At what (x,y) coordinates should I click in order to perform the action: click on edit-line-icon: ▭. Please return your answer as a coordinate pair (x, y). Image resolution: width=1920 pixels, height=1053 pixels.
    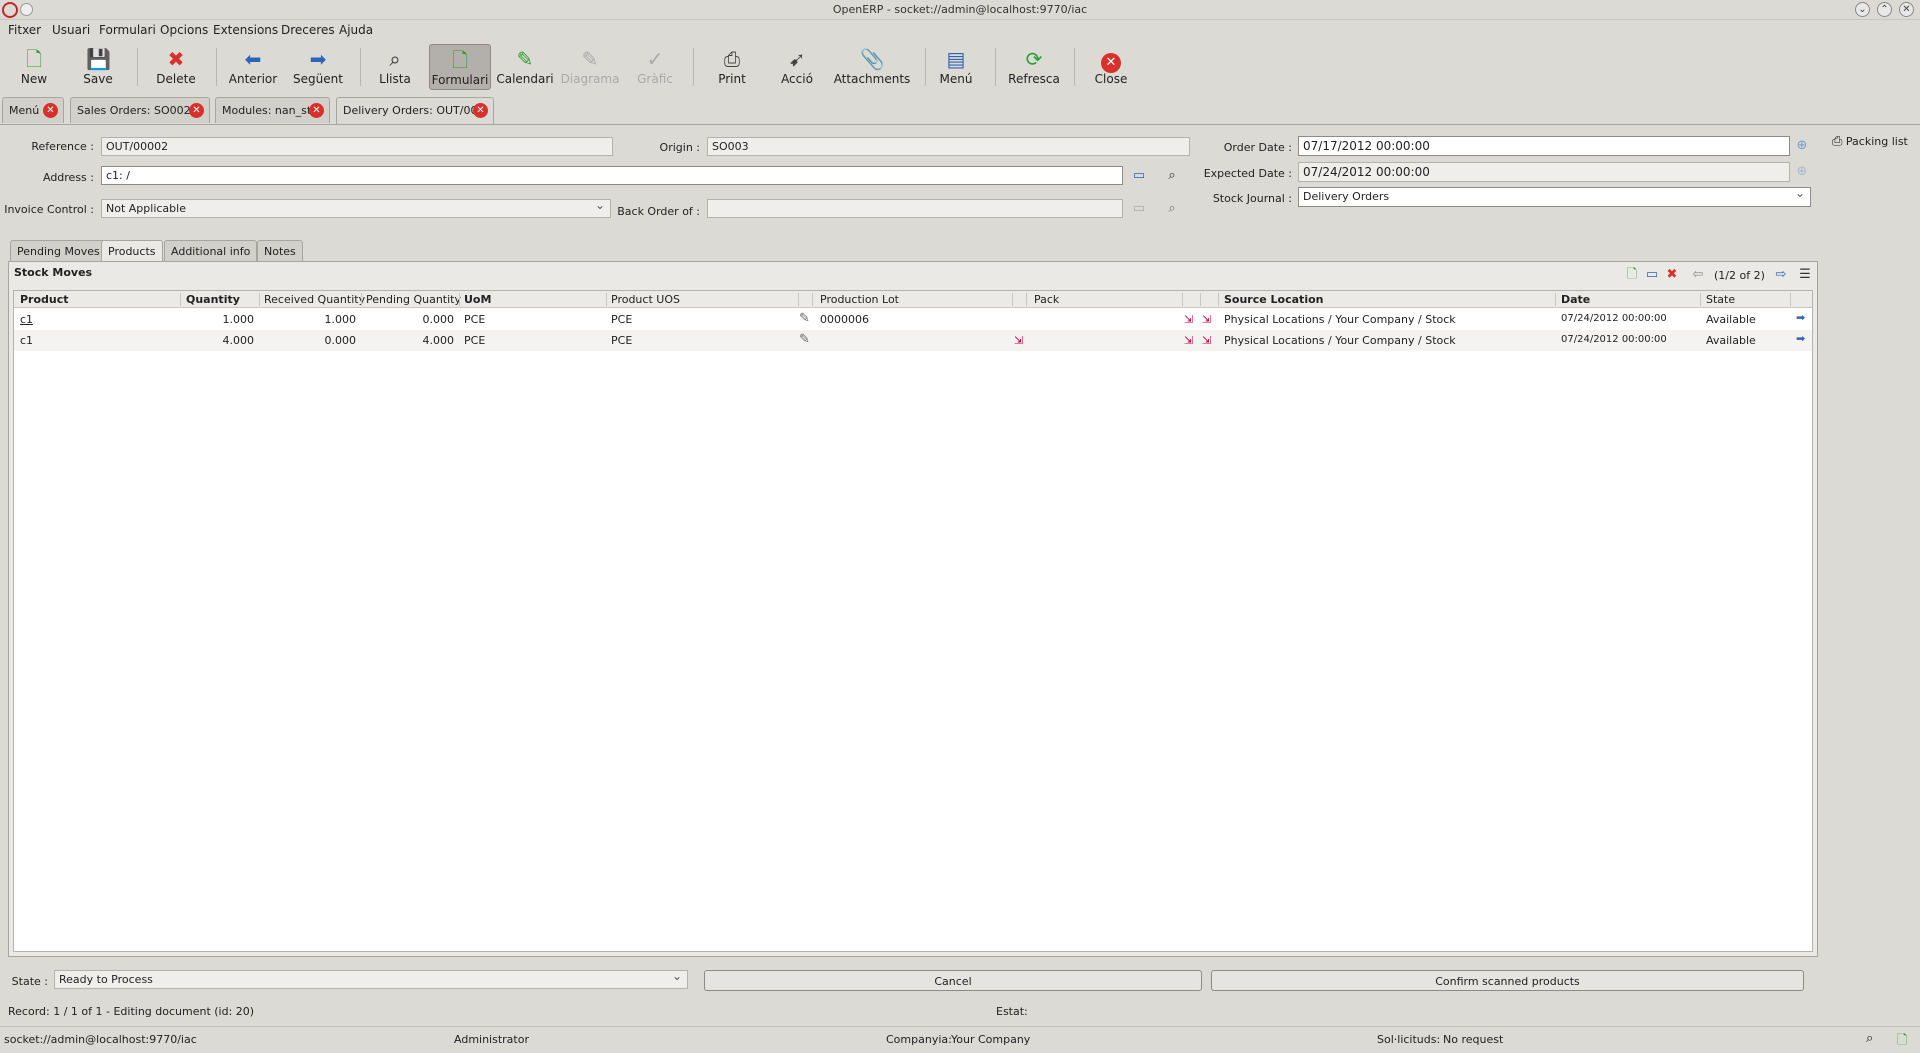
    Looking at the image, I should click on (1652, 275).